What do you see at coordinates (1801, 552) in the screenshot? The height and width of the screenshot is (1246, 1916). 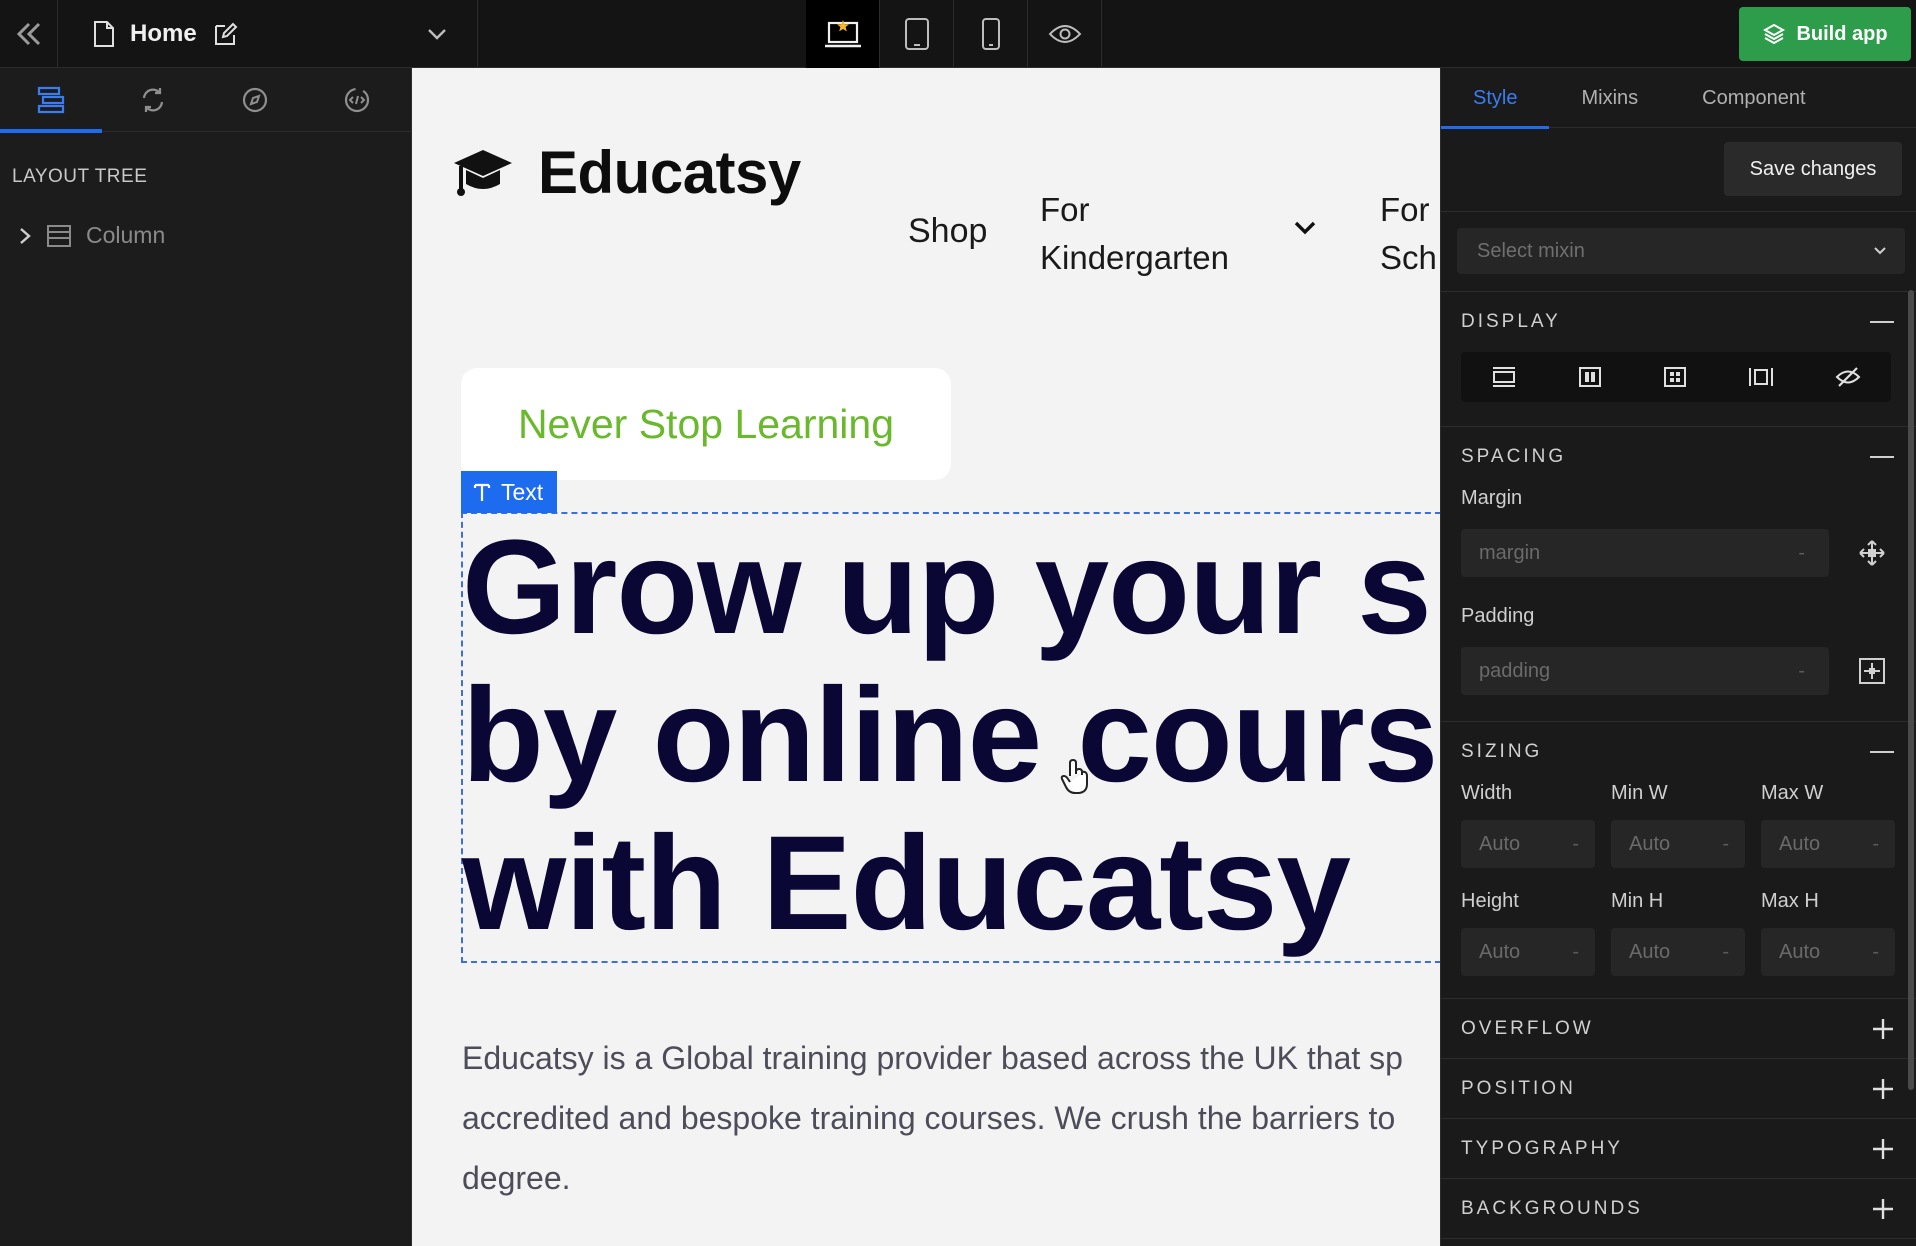 I see `margin-dash: -` at bounding box center [1801, 552].